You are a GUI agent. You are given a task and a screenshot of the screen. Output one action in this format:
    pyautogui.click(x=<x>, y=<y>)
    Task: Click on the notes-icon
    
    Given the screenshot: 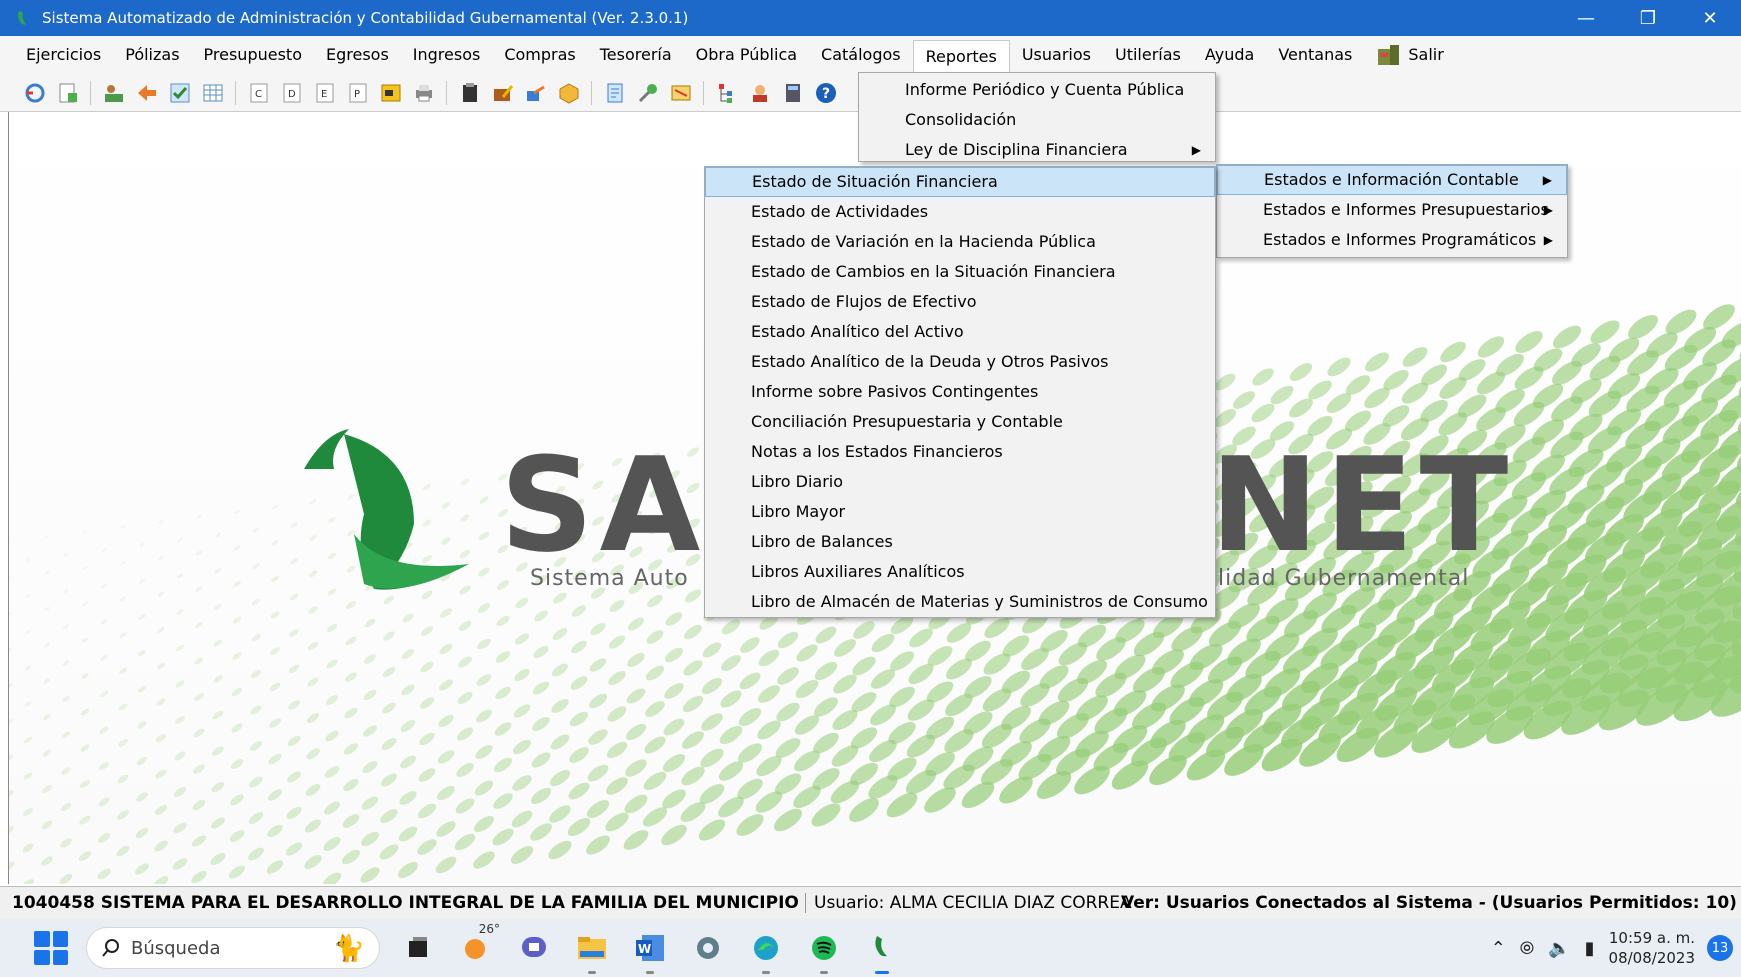 What is the action you would take?
    pyautogui.click(x=614, y=93)
    